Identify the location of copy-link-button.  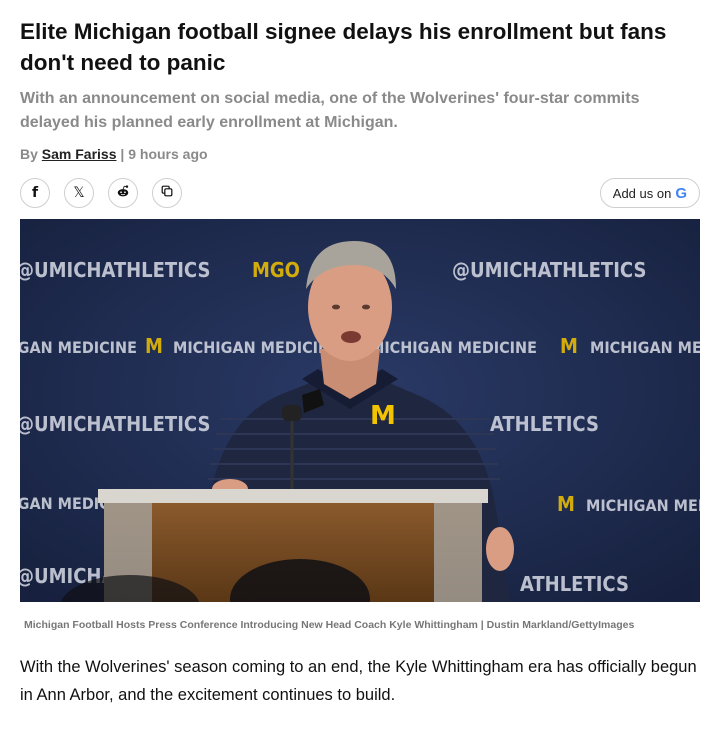
(167, 193).